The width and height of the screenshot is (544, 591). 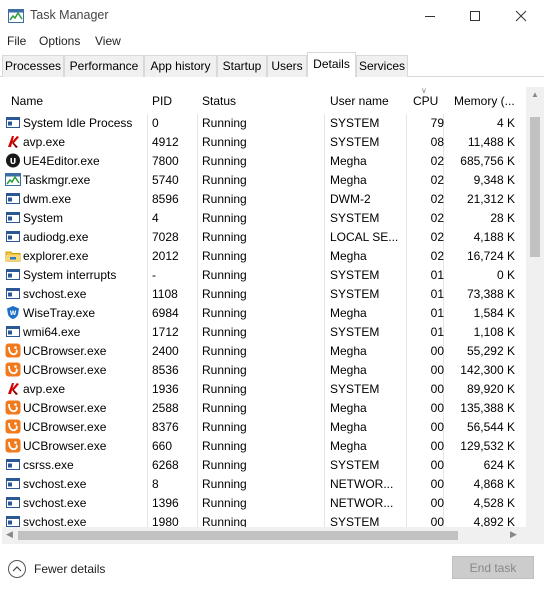 What do you see at coordinates (264, 312) in the screenshot?
I see `table-row: W WiseTray.exe 6984 Running Megha 01 1,584 K` at bounding box center [264, 312].